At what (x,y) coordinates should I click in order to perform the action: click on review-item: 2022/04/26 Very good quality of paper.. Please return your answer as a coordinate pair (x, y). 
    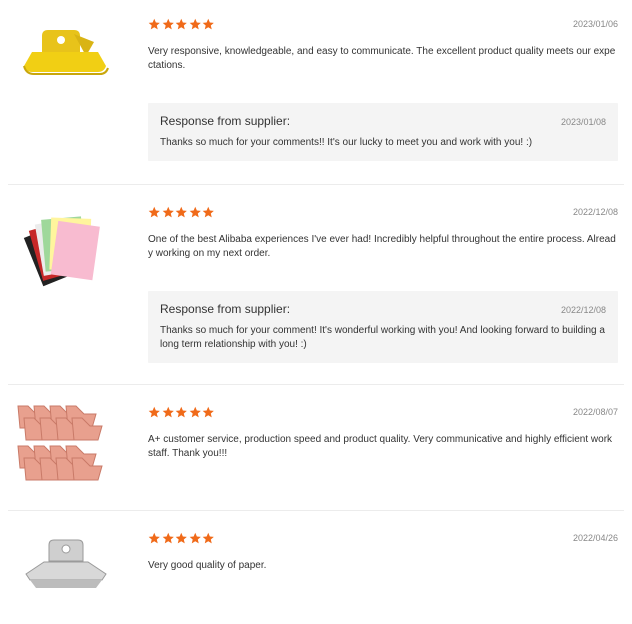
    Looking at the image, I should click on (316, 577).